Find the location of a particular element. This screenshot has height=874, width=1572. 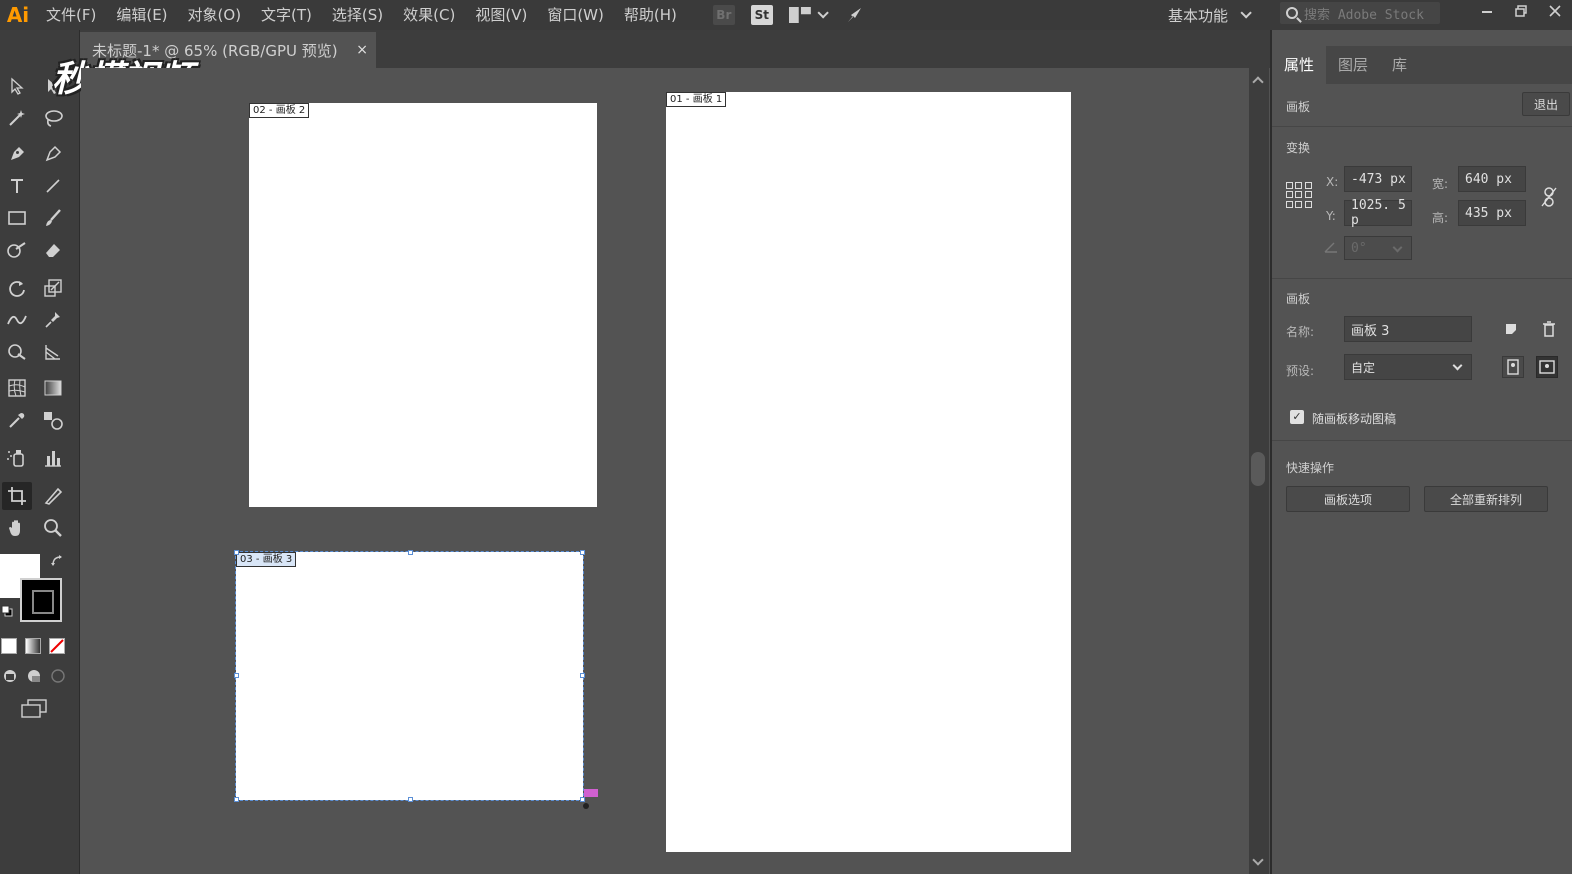

restore-button is located at coordinates (1521, 11).